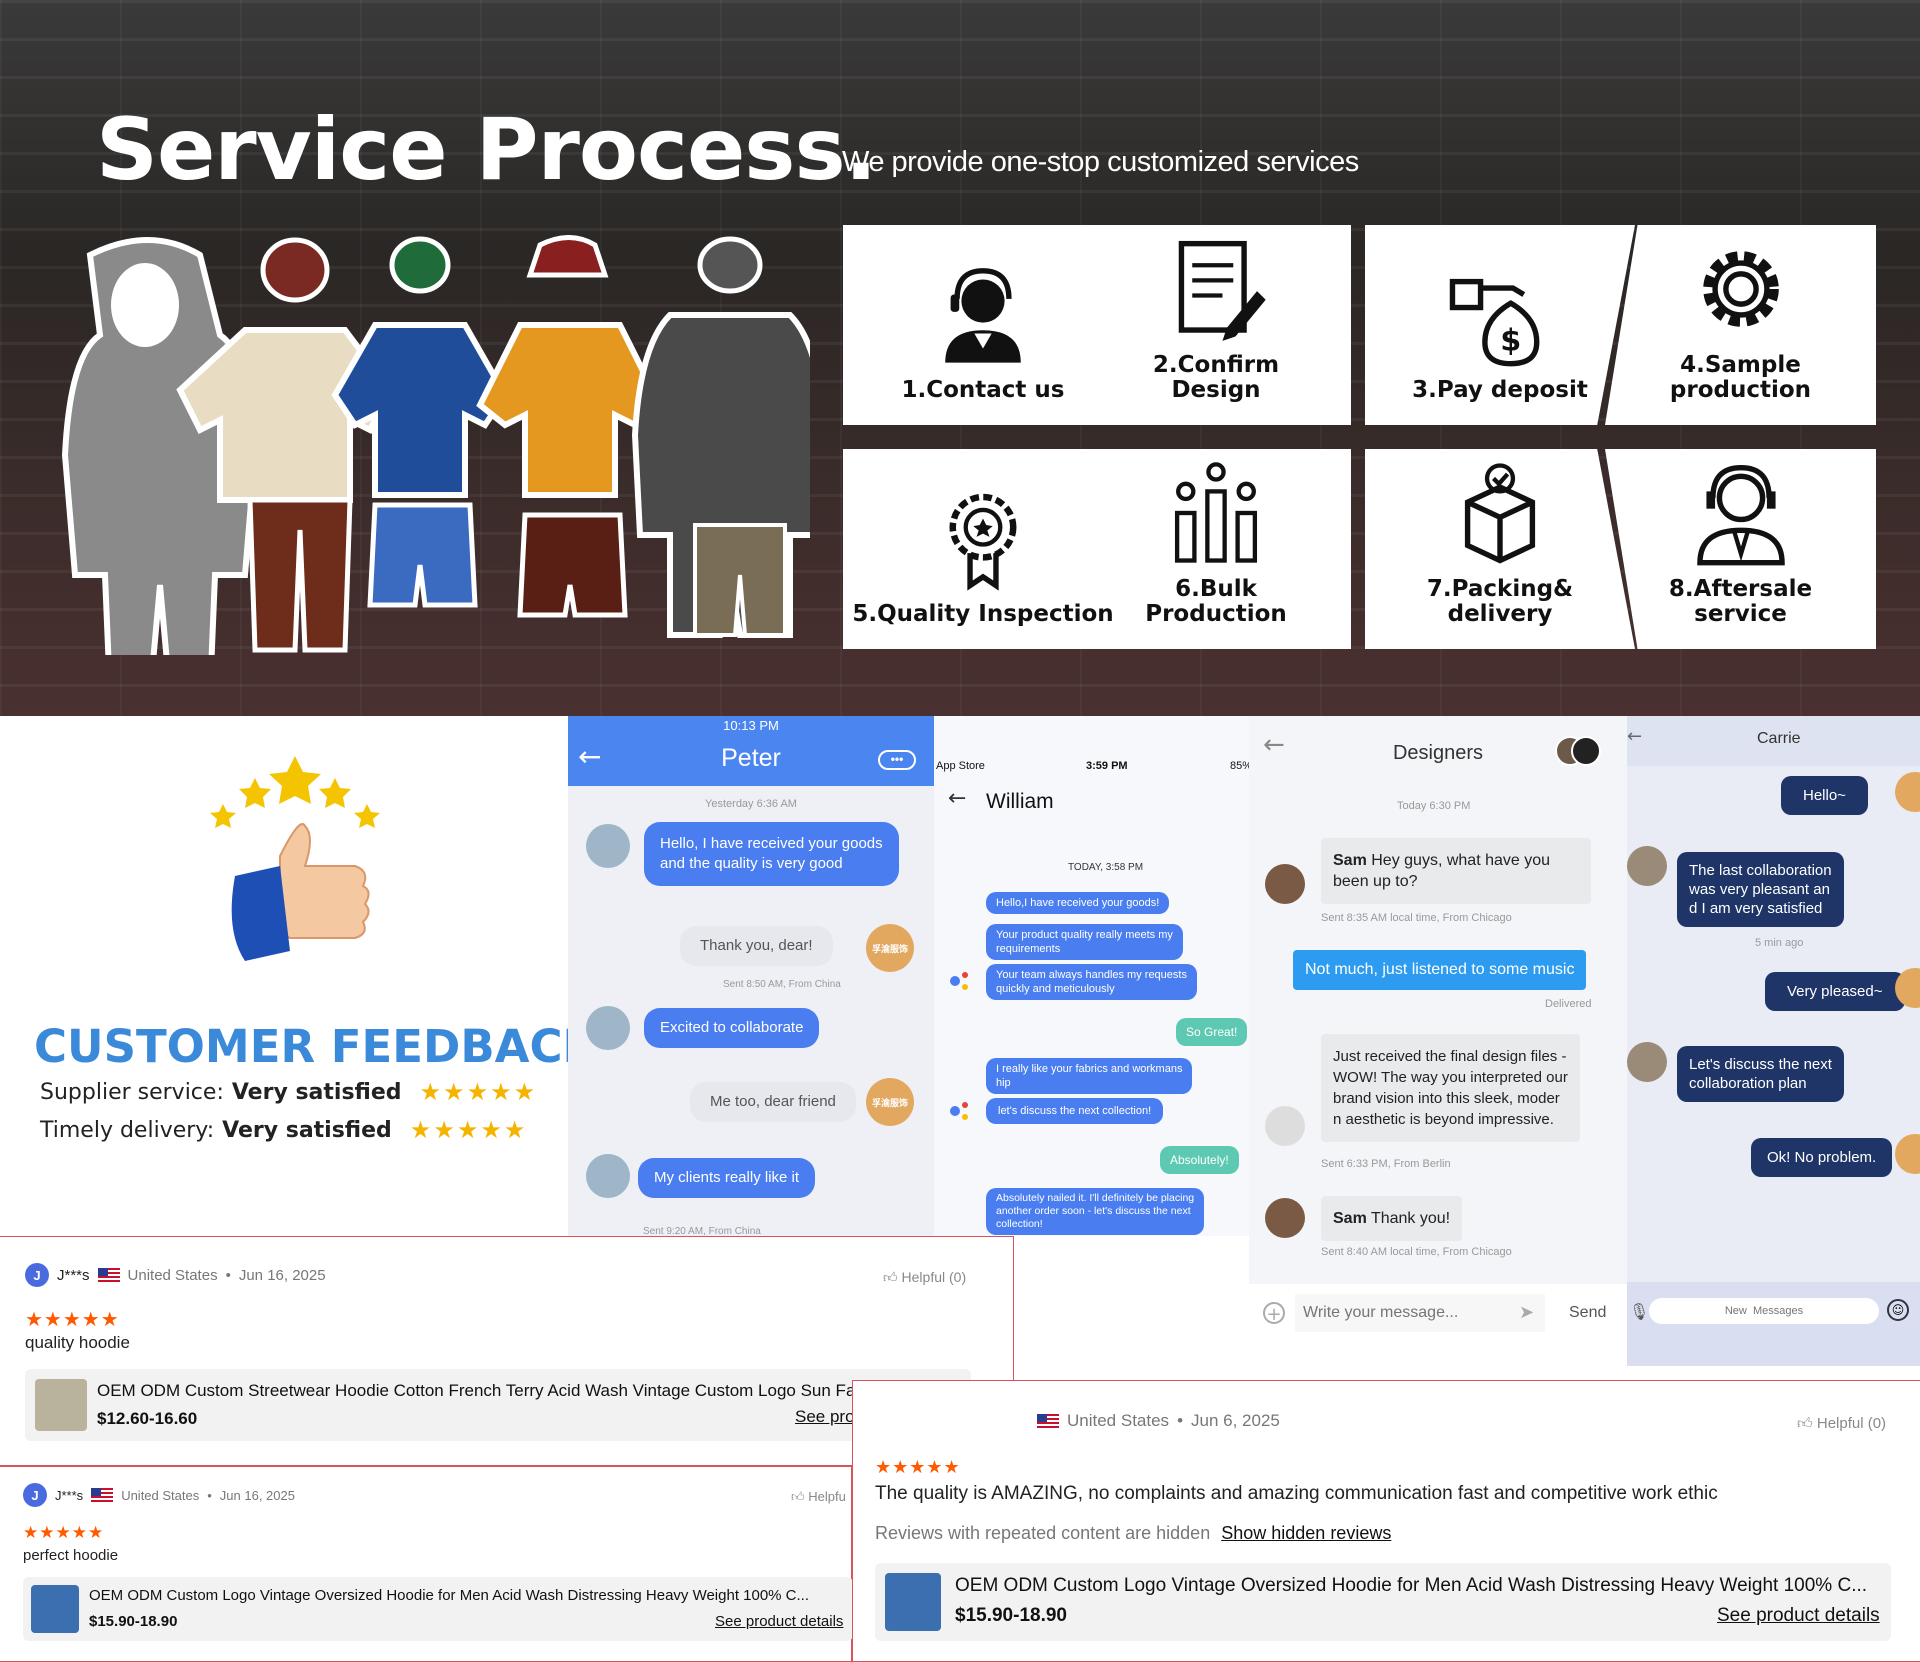  What do you see at coordinates (1835, 991) in the screenshot?
I see `chat-bubble-sent: Very pleased~` at bounding box center [1835, 991].